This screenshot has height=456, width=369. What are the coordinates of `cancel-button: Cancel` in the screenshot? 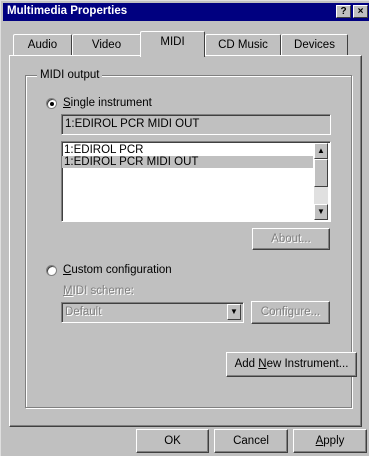 It's located at (251, 441).